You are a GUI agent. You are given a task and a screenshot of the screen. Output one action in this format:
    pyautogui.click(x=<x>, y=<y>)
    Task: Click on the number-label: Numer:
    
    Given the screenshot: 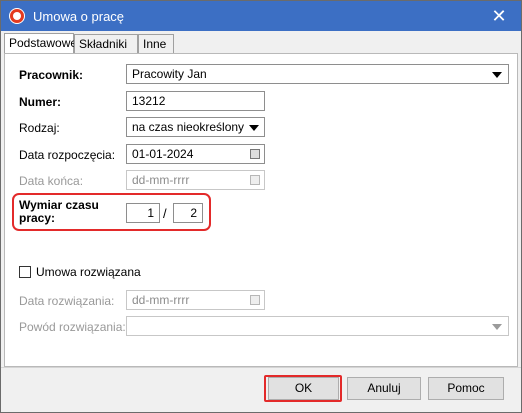 What is the action you would take?
    pyautogui.click(x=40, y=102)
    